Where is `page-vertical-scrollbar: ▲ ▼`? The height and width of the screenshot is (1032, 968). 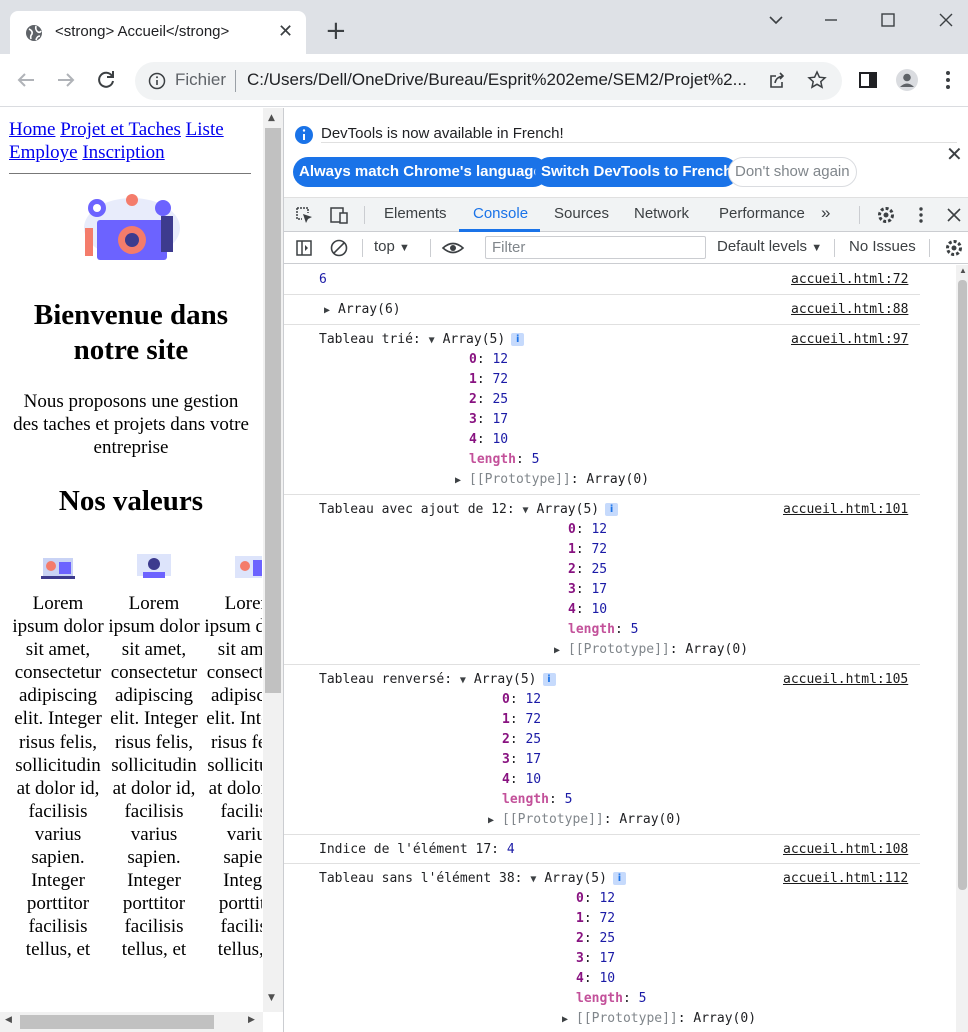 page-vertical-scrollbar: ▲ ▼ is located at coordinates (273, 560).